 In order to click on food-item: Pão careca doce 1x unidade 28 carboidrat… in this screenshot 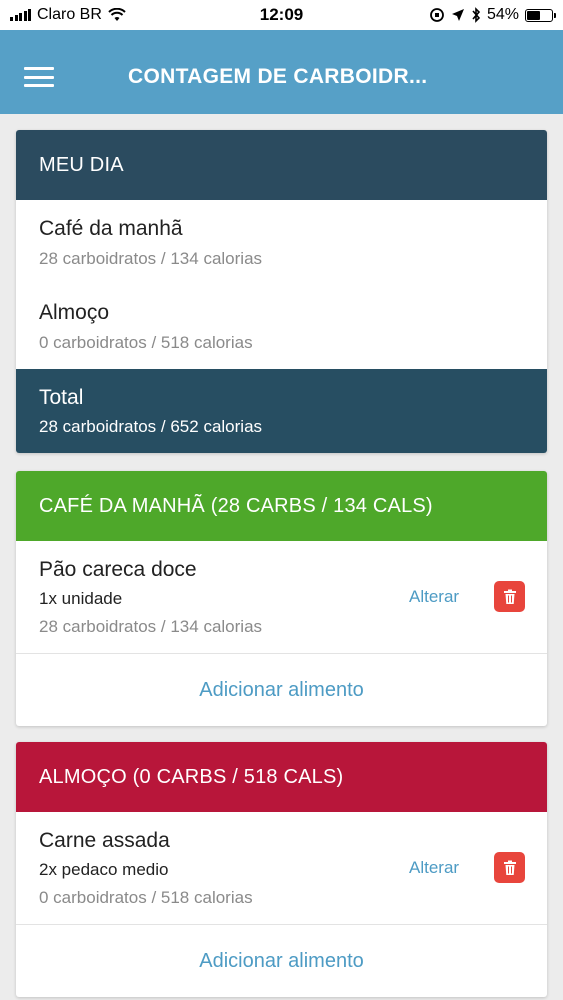, I will do `click(281, 597)`.